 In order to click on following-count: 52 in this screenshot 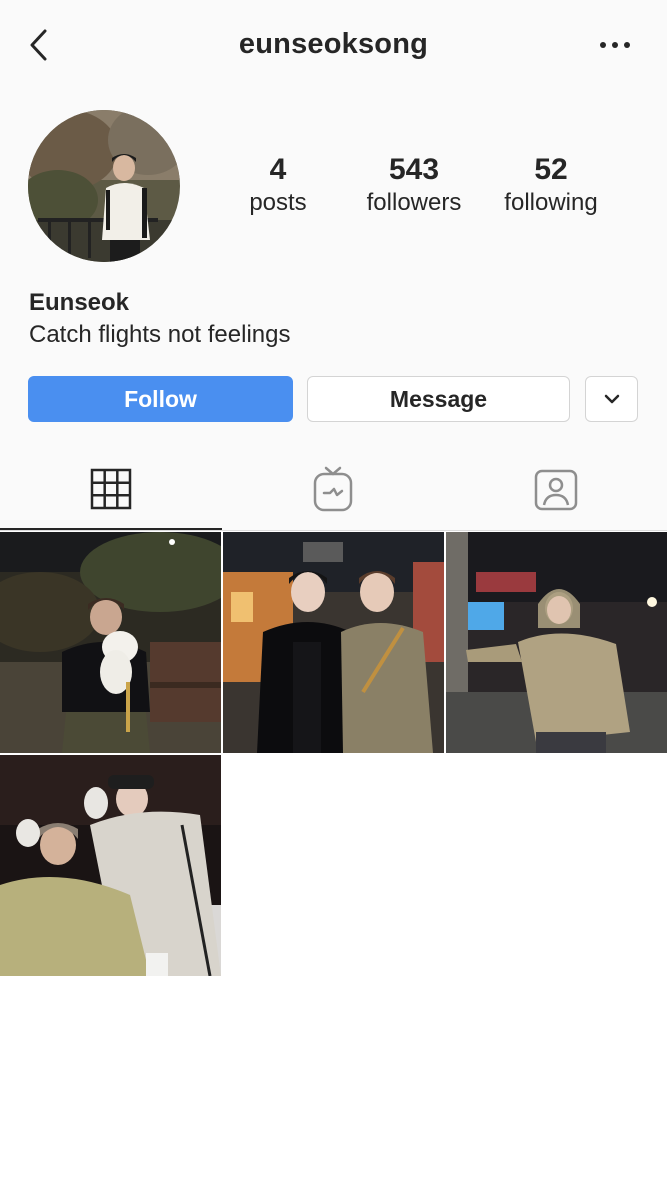, I will do `click(551, 169)`.